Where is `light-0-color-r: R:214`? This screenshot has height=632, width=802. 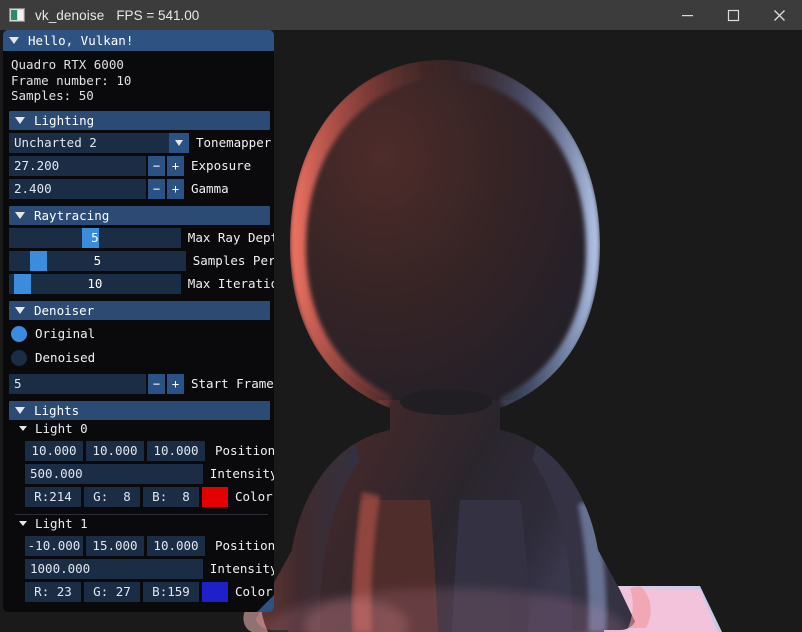
light-0-color-r: R:214 is located at coordinates (53, 496).